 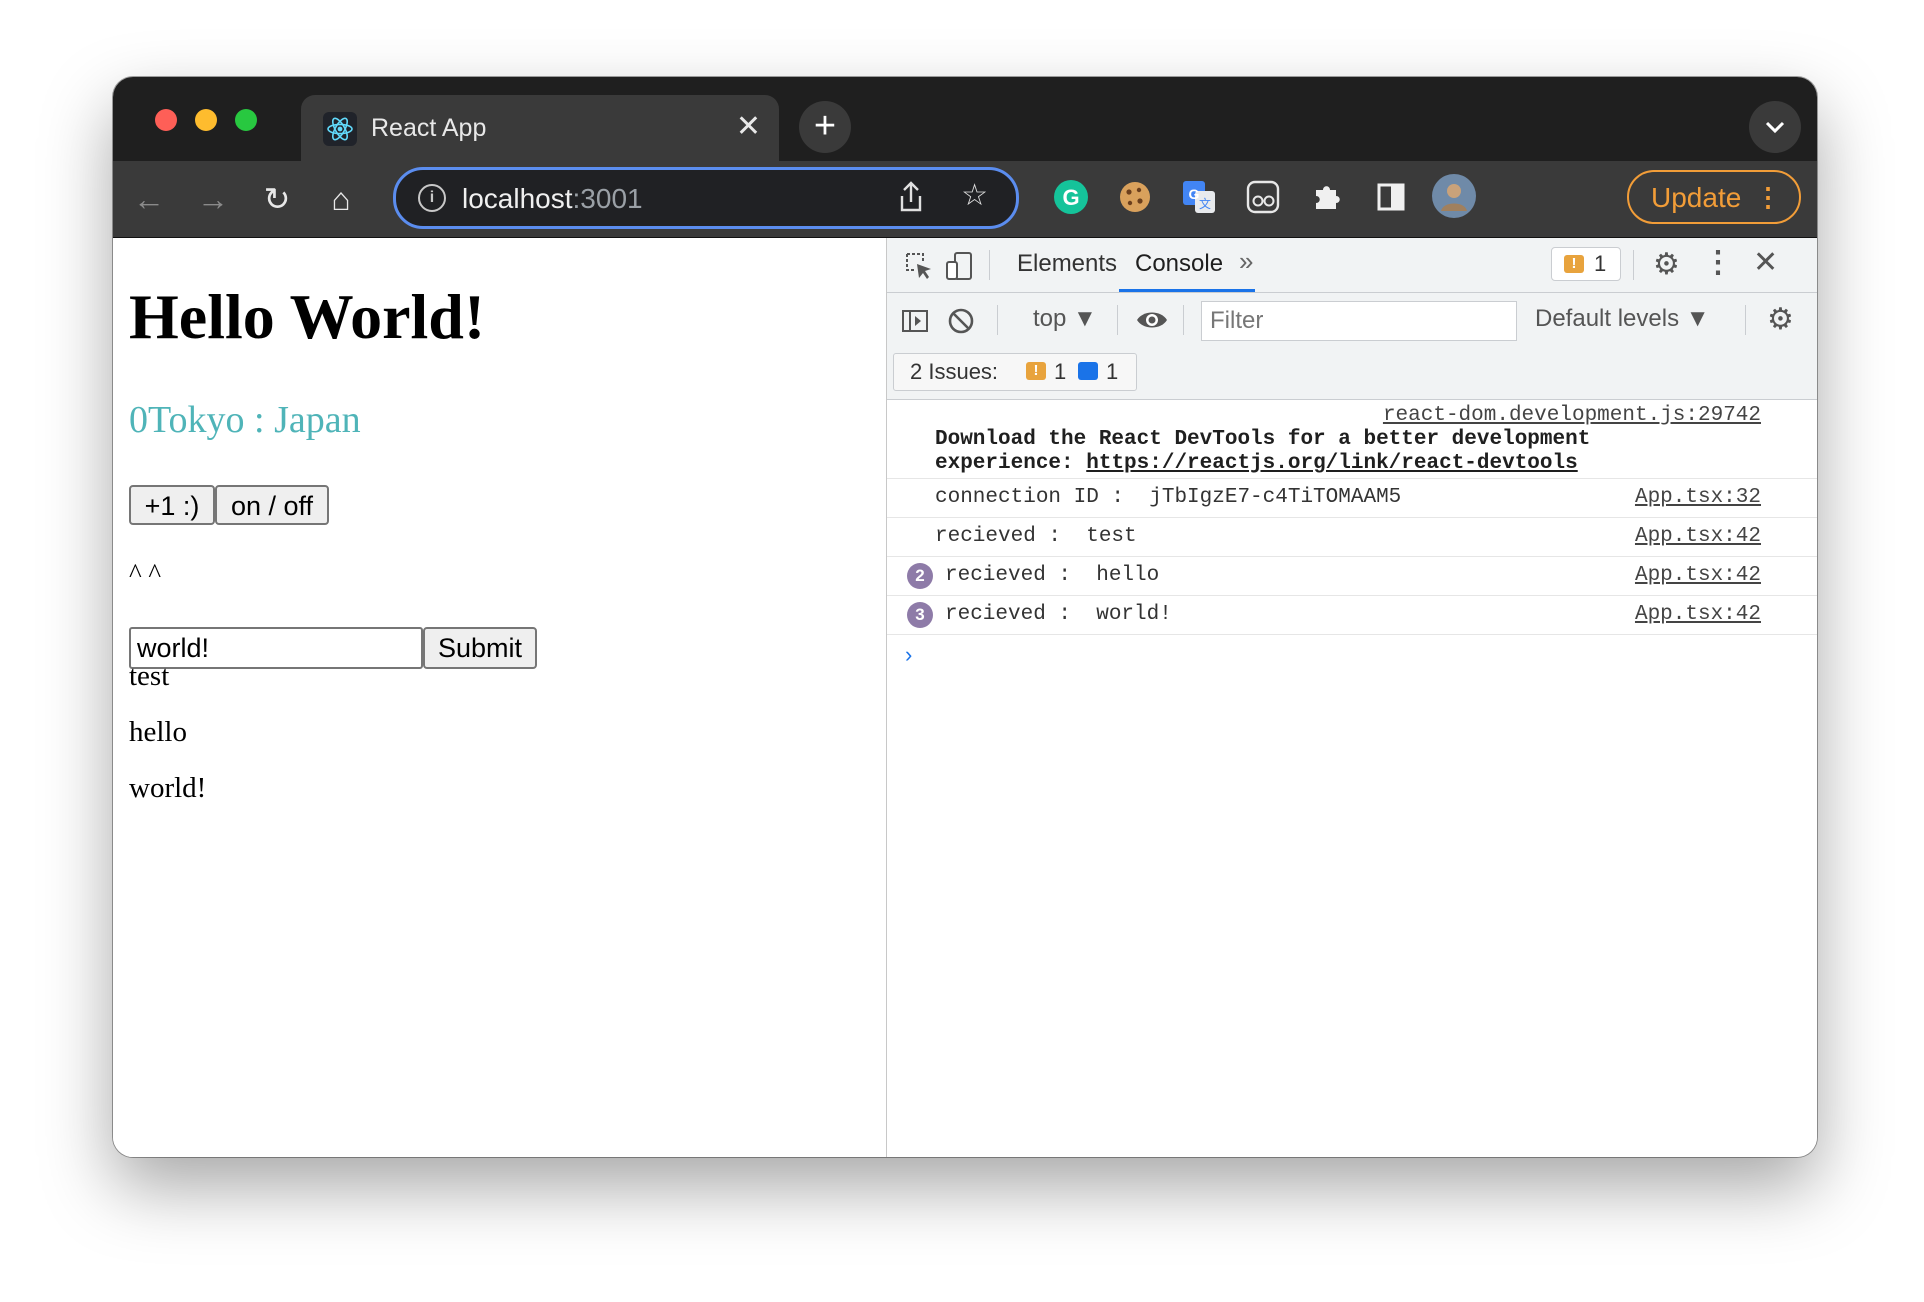 I want to click on increment-button: +1 :), so click(x=172, y=505).